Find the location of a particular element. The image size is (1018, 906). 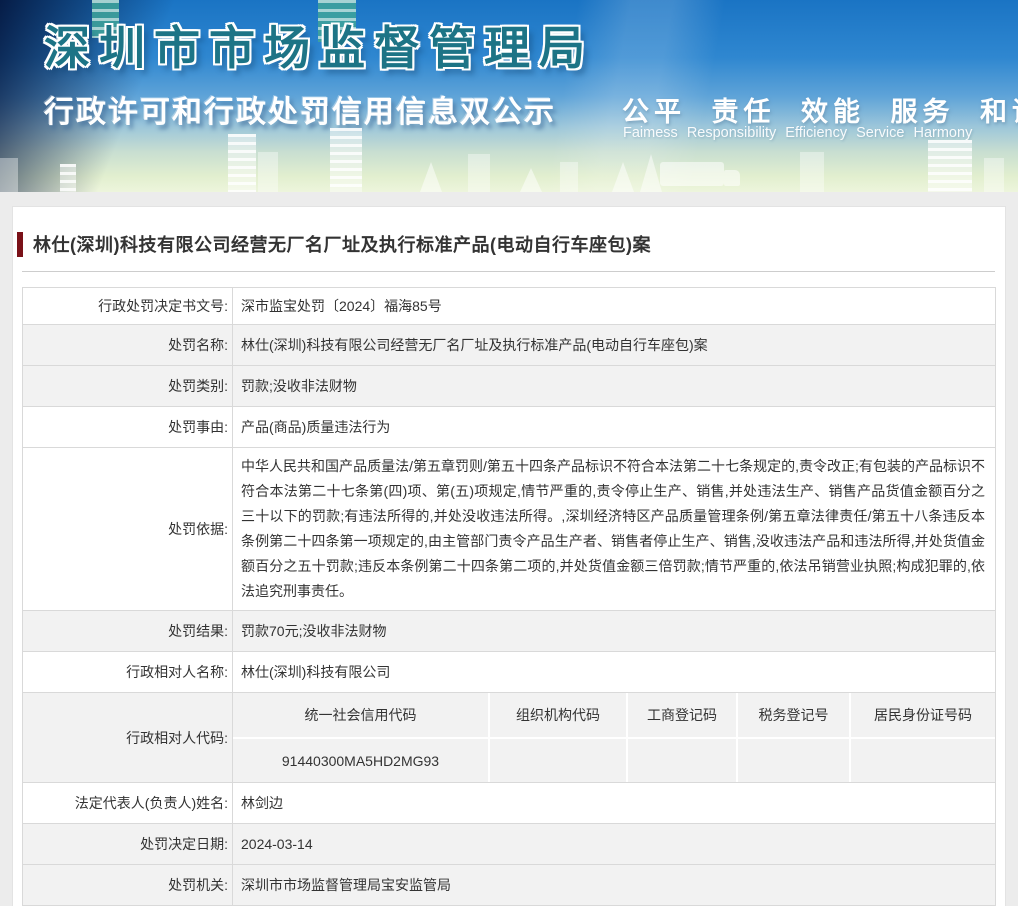

table-row: 处罚类别: 罚款;没收非法财物 is located at coordinates (509, 386).